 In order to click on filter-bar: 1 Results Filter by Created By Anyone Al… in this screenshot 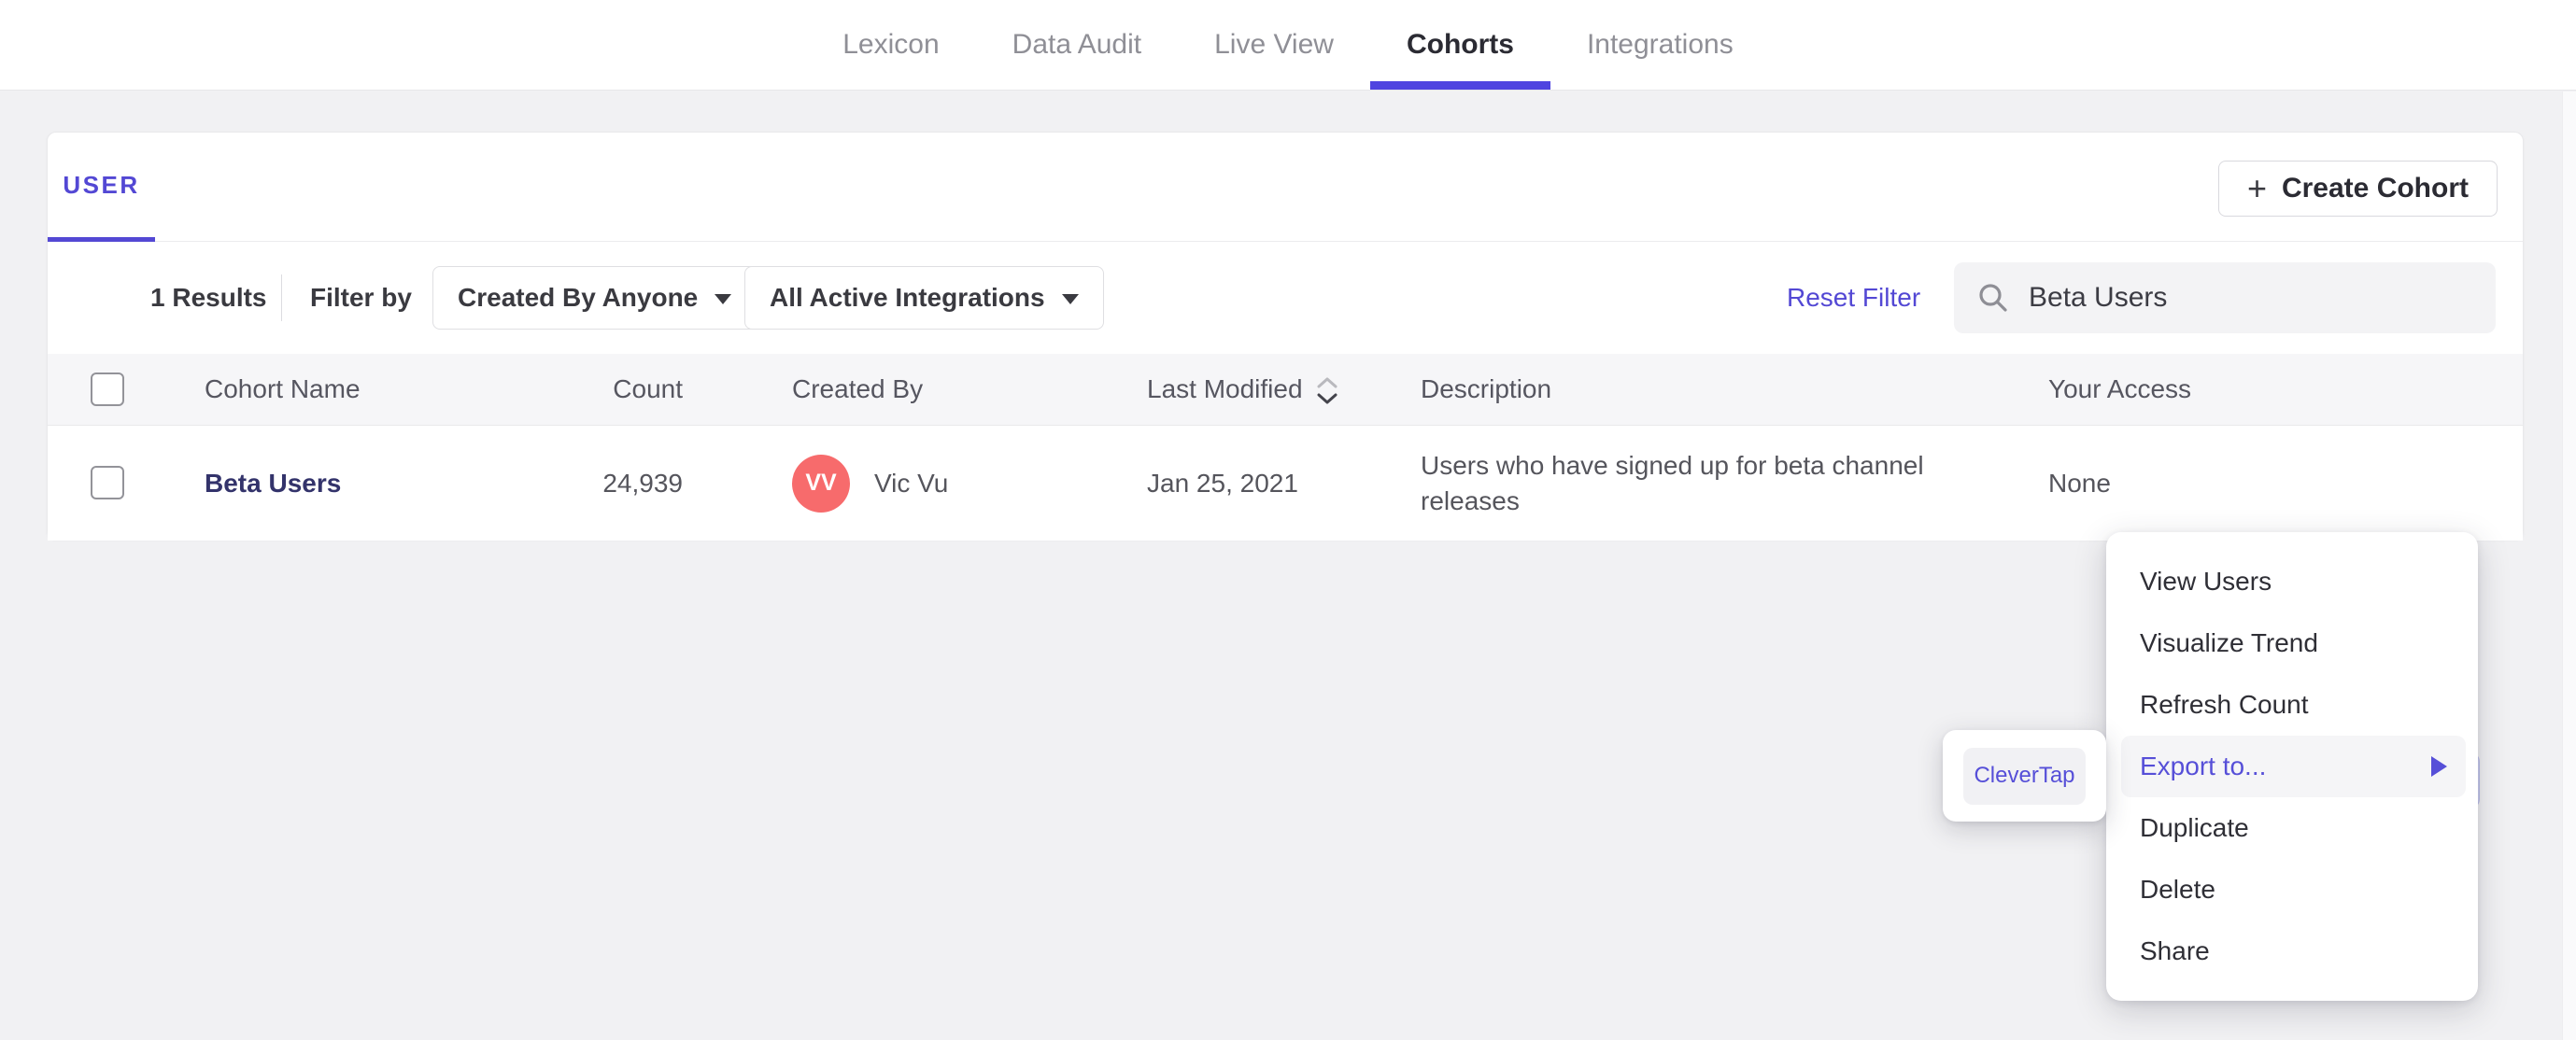, I will do `click(1285, 298)`.